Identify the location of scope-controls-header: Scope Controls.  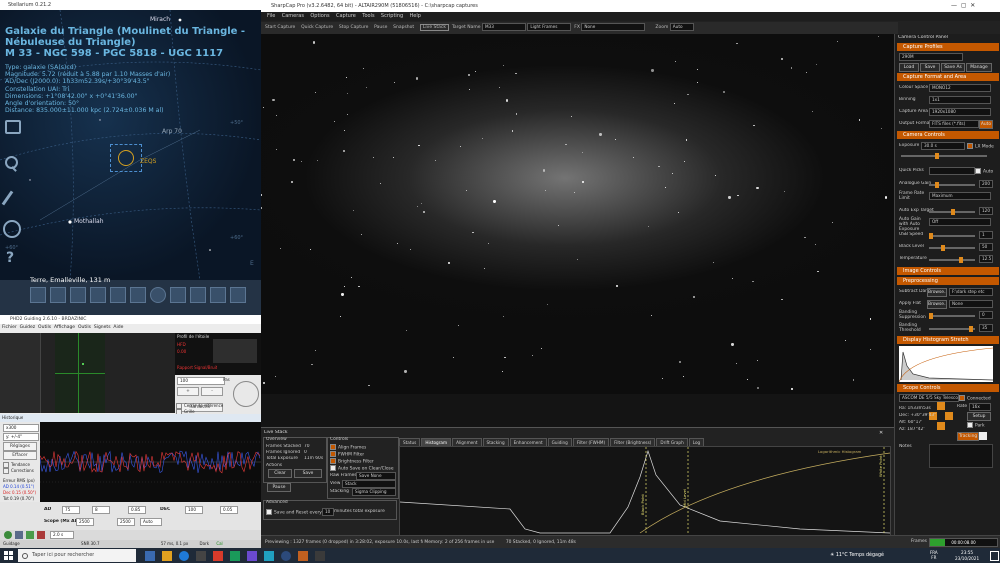
(948, 388).